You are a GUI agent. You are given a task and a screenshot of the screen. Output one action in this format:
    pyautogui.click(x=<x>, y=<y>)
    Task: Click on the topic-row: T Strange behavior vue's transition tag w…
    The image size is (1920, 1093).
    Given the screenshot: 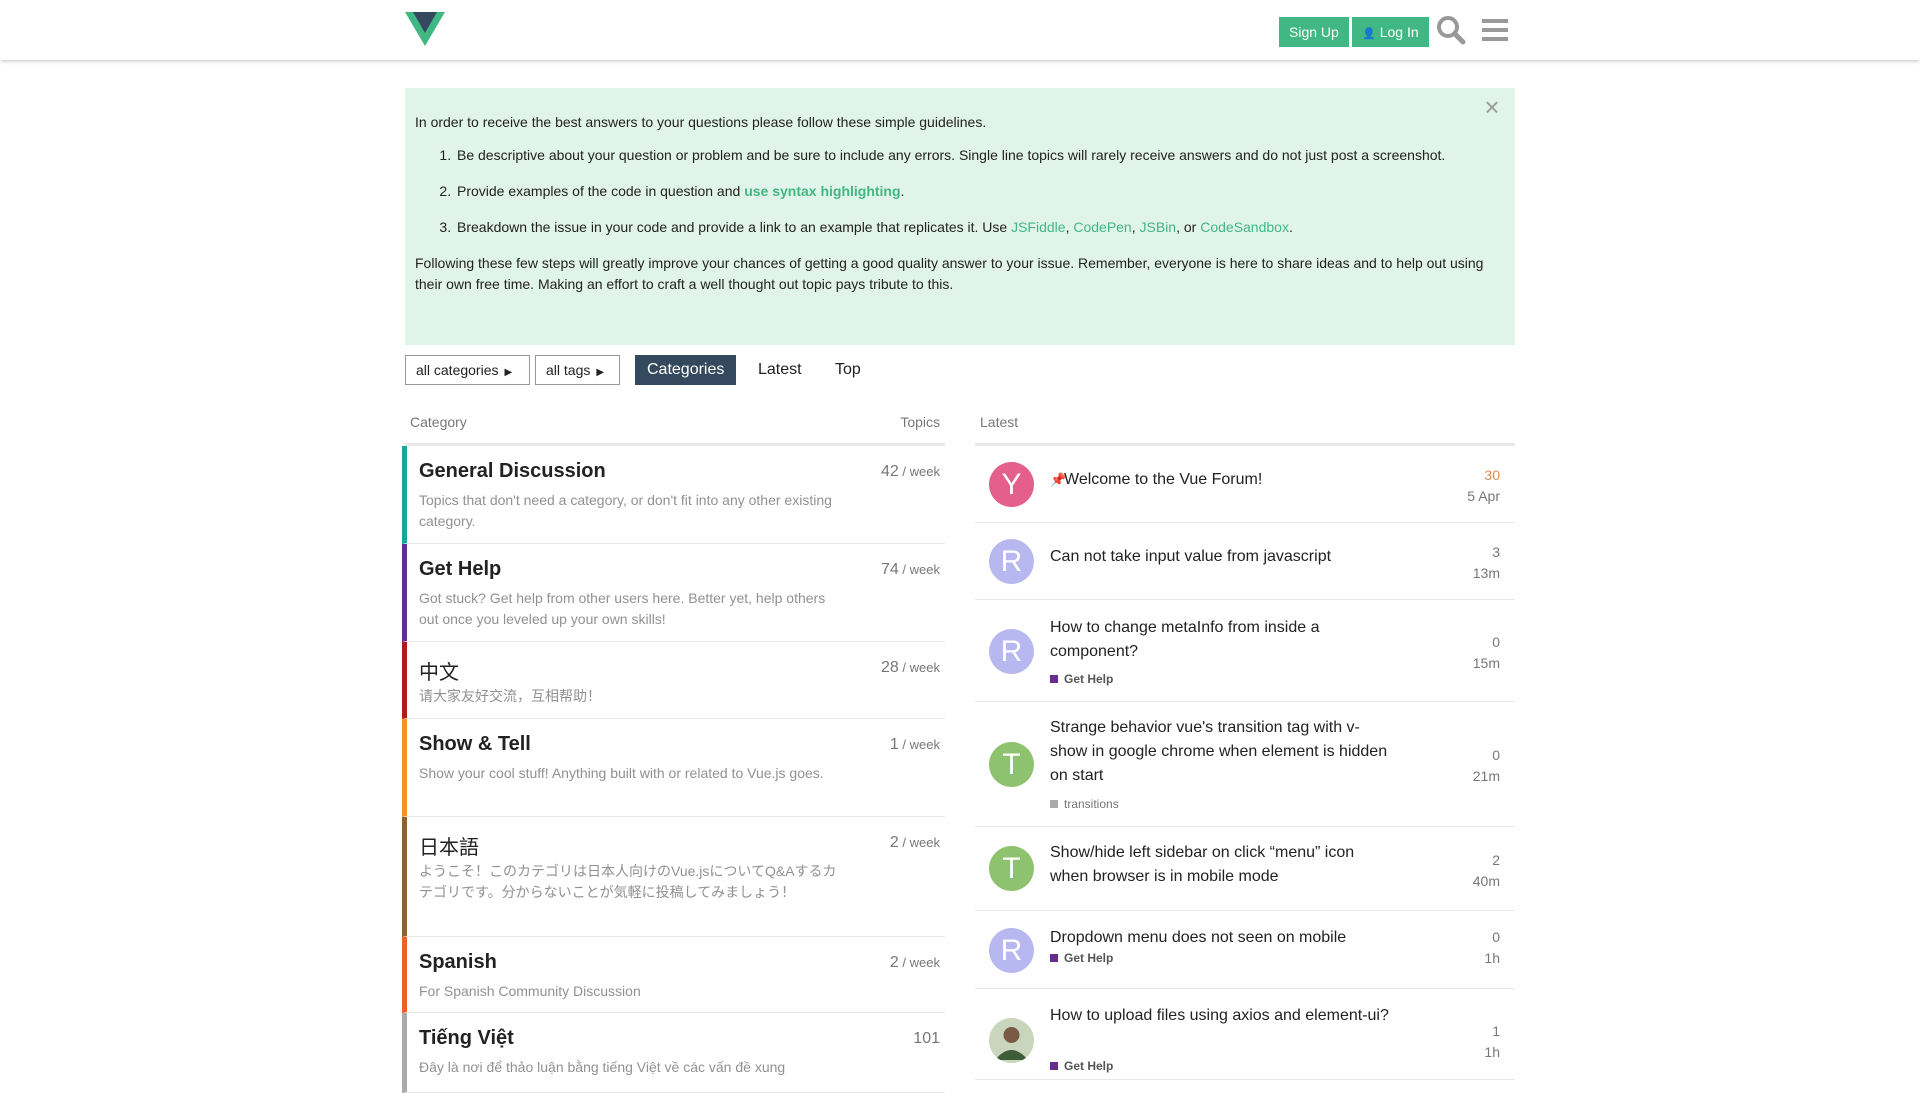 What is the action you would take?
    pyautogui.click(x=1245, y=764)
    